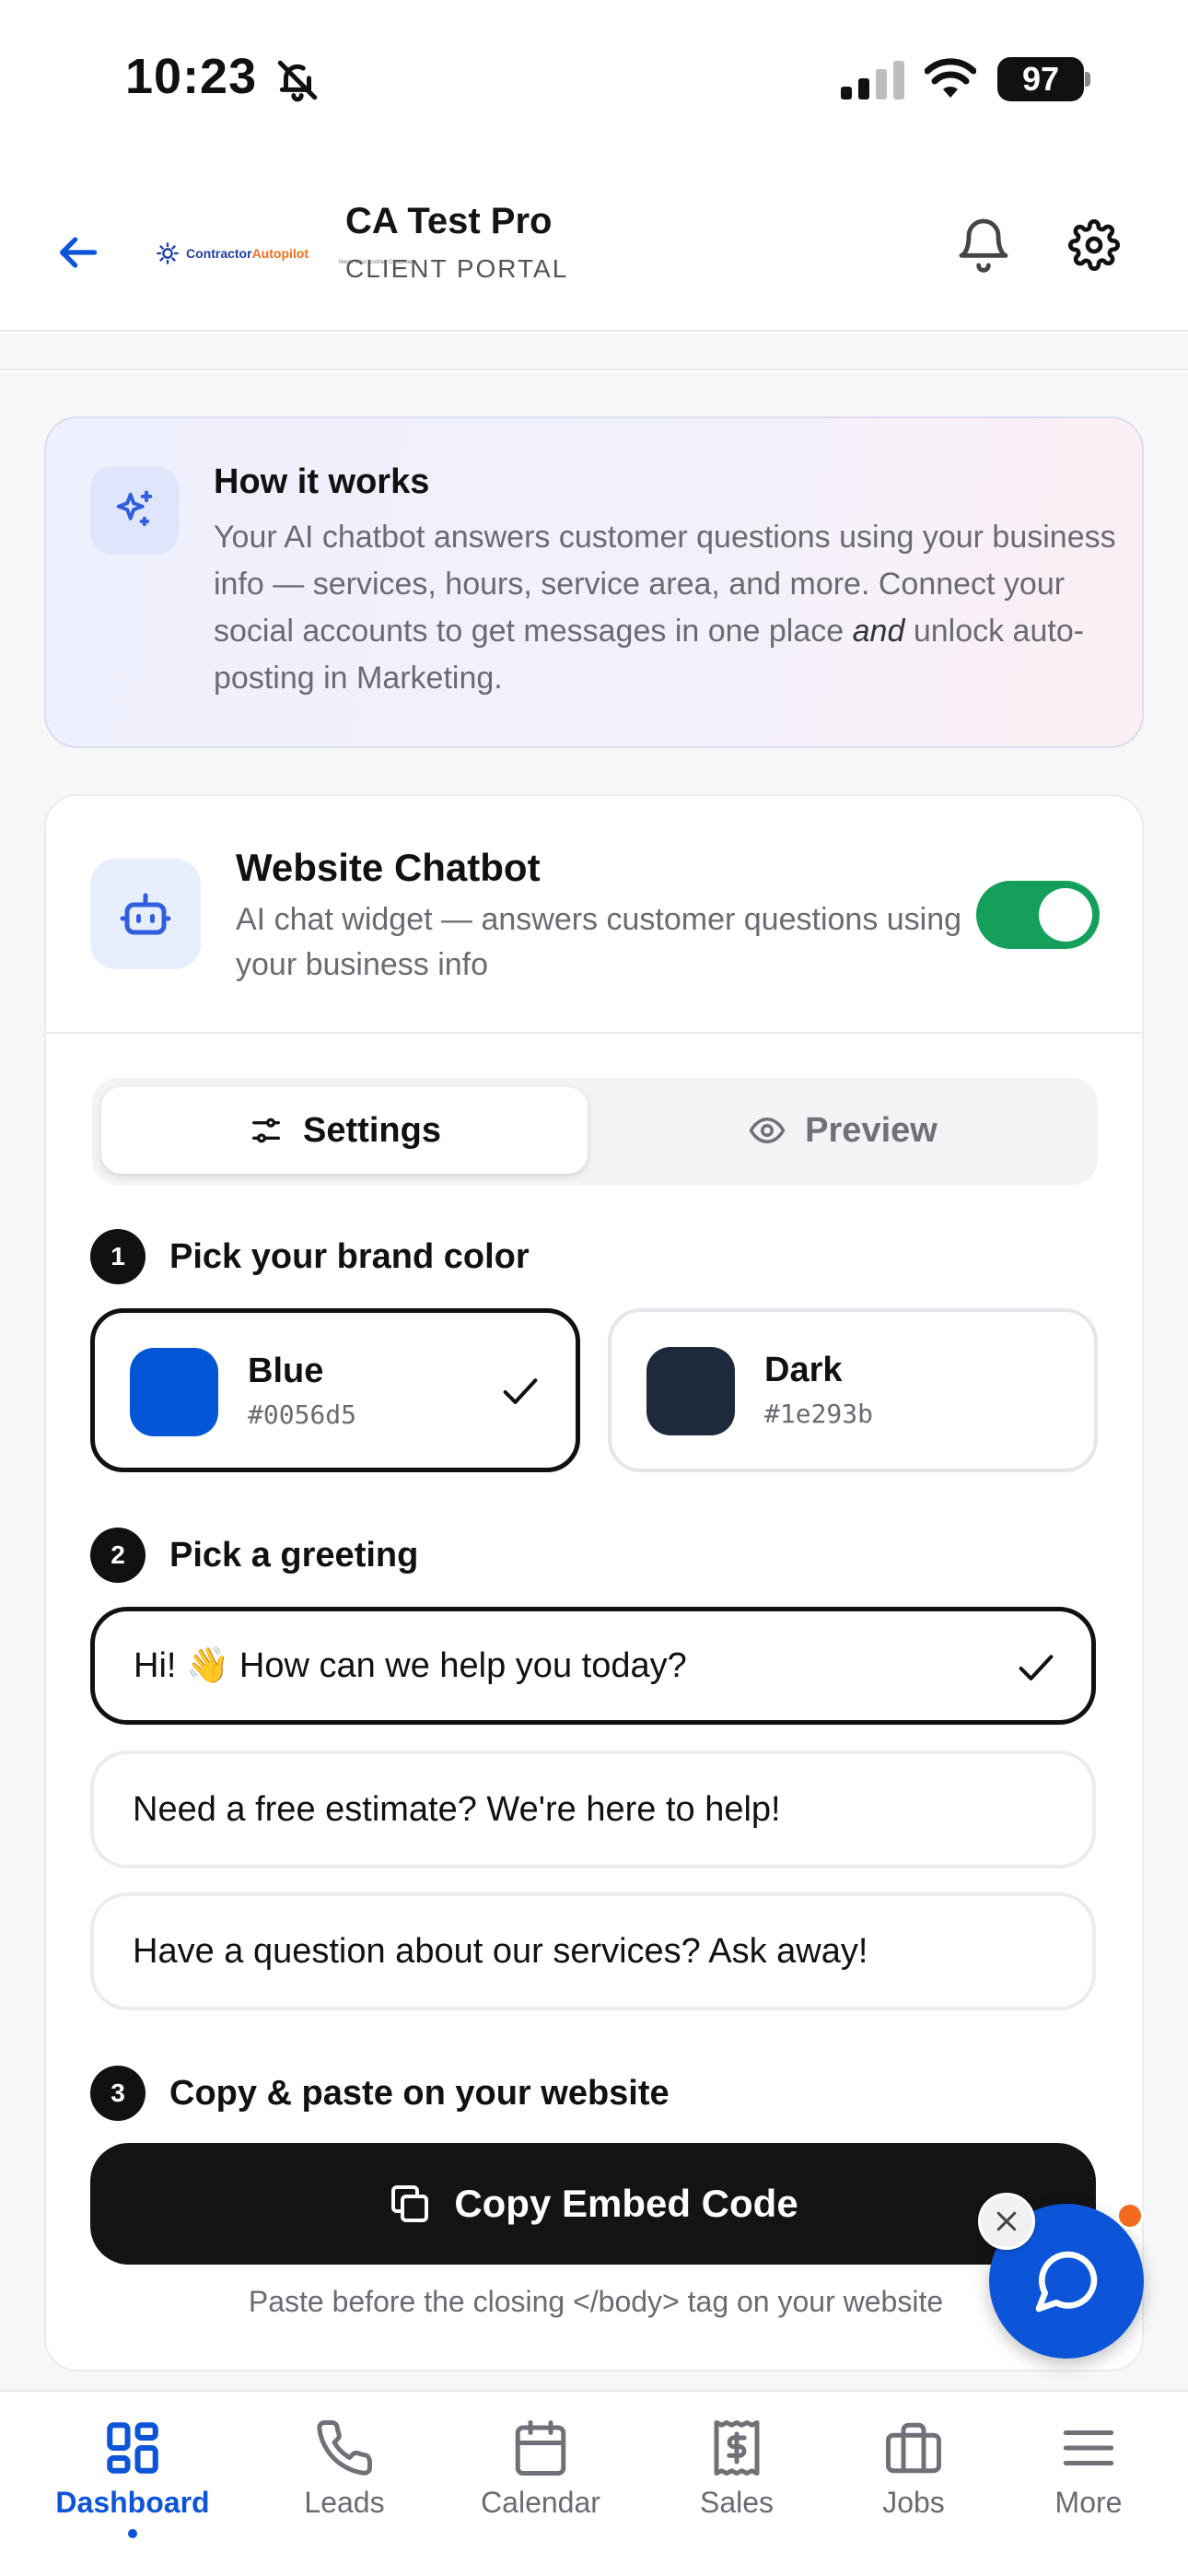 This screenshot has height=2576, width=1188. Describe the element at coordinates (819, 1414) in the screenshot. I see `color-hex: #1e293b` at that location.